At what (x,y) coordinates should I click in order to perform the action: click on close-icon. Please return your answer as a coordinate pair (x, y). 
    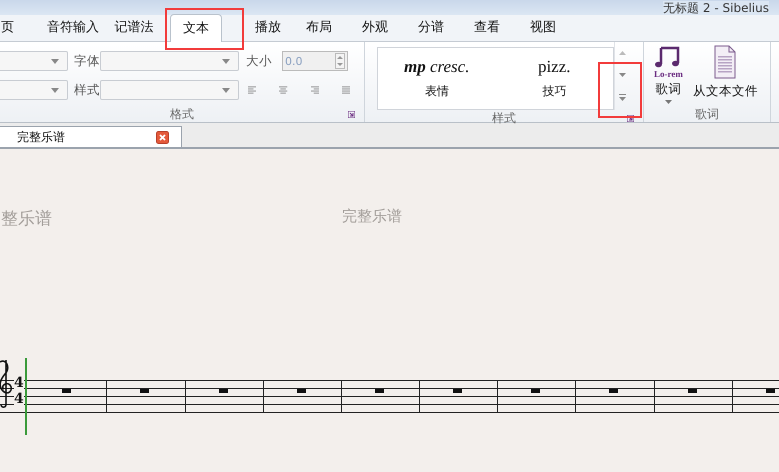
    Looking at the image, I should click on (162, 137).